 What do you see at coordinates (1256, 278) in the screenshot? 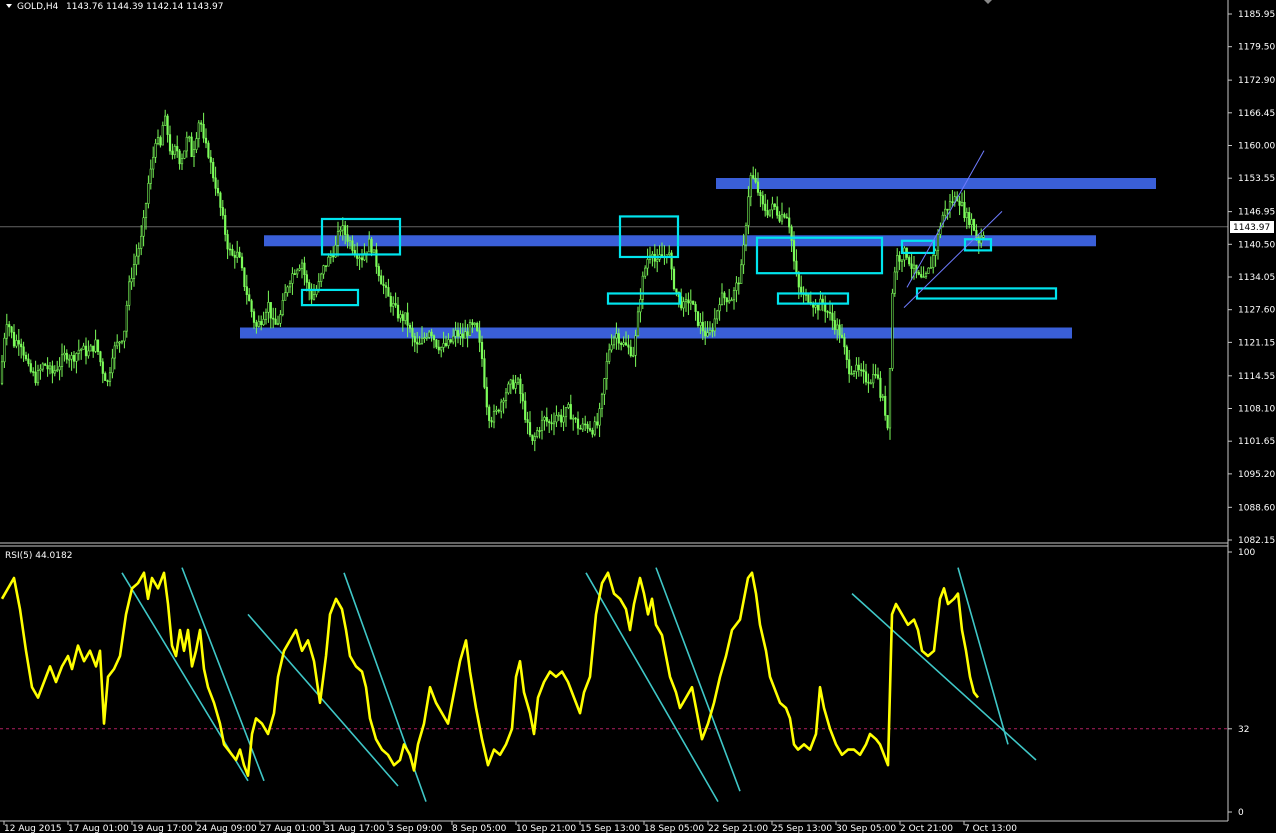
I see `price-tick-label: 1134.05` at bounding box center [1256, 278].